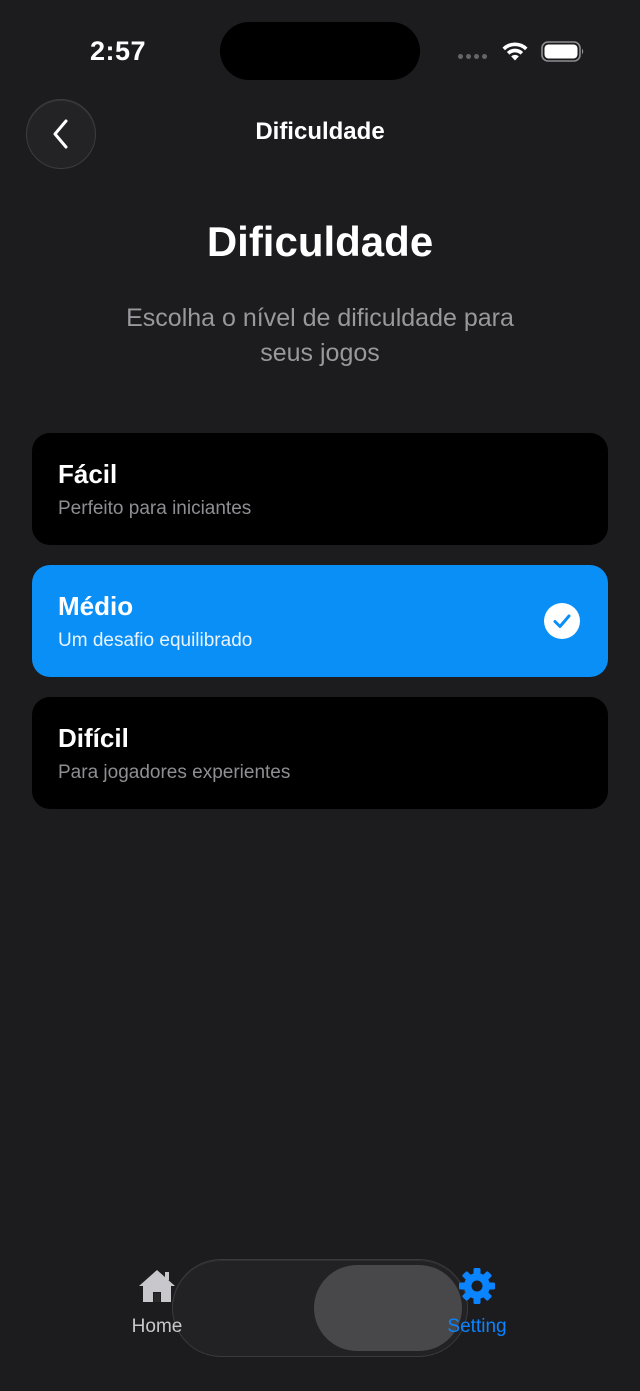 The width and height of the screenshot is (640, 1391). What do you see at coordinates (118, 51) in the screenshot?
I see `status-time: 2:57` at bounding box center [118, 51].